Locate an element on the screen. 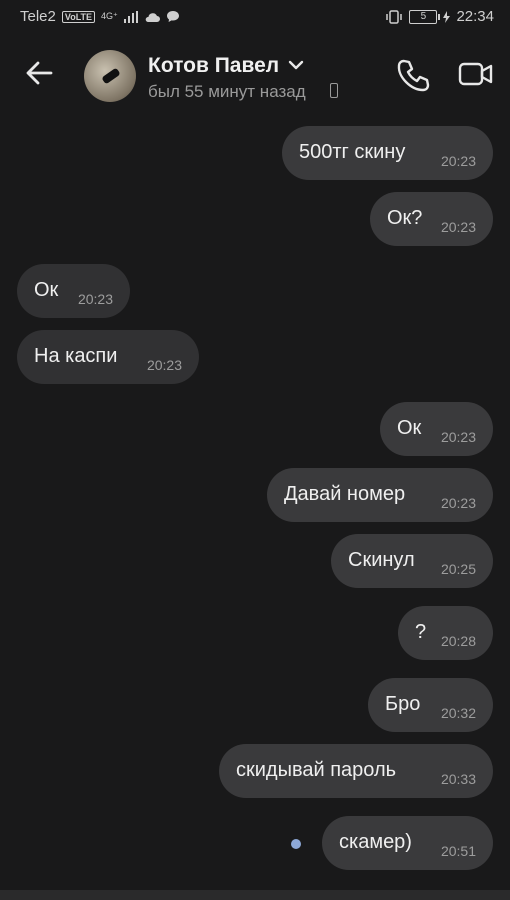 This screenshot has height=900, width=510. status-bar: Tele2 VoLTE 4G⁺ 5 22:34 is located at coordinates (255, 17).